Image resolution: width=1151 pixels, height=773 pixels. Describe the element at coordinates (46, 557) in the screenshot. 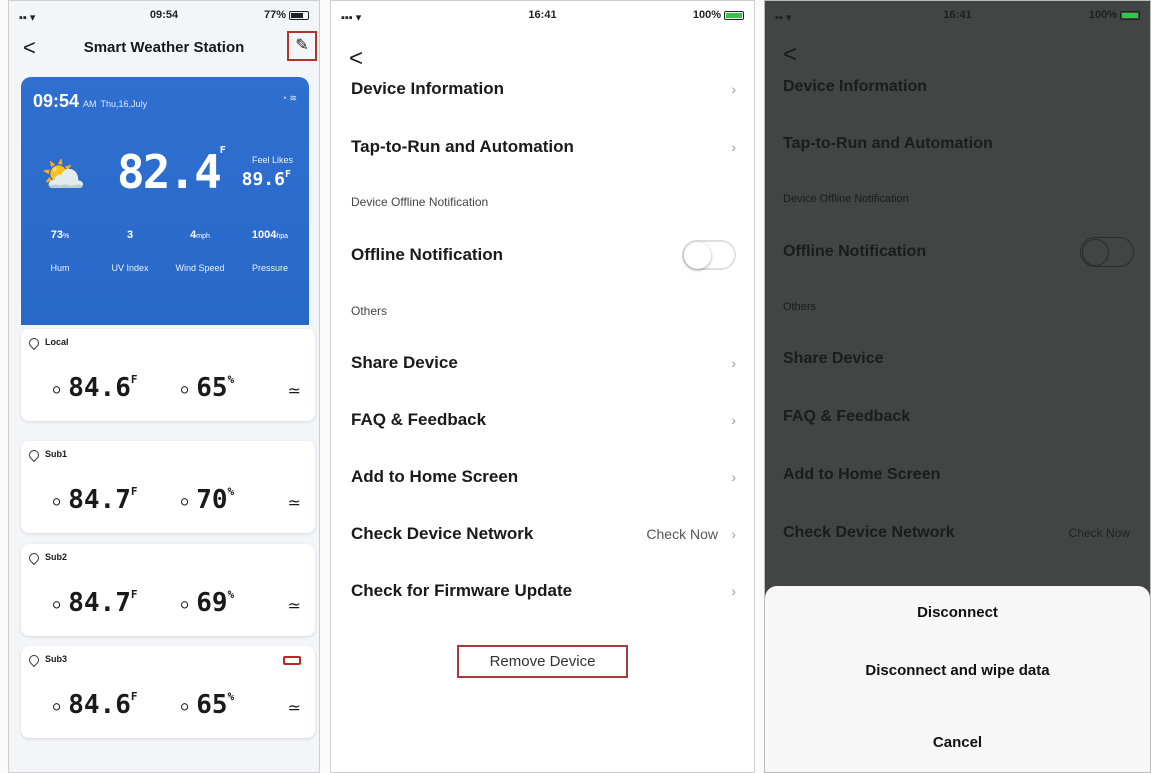

I see `sensor-name: Sub2` at that location.